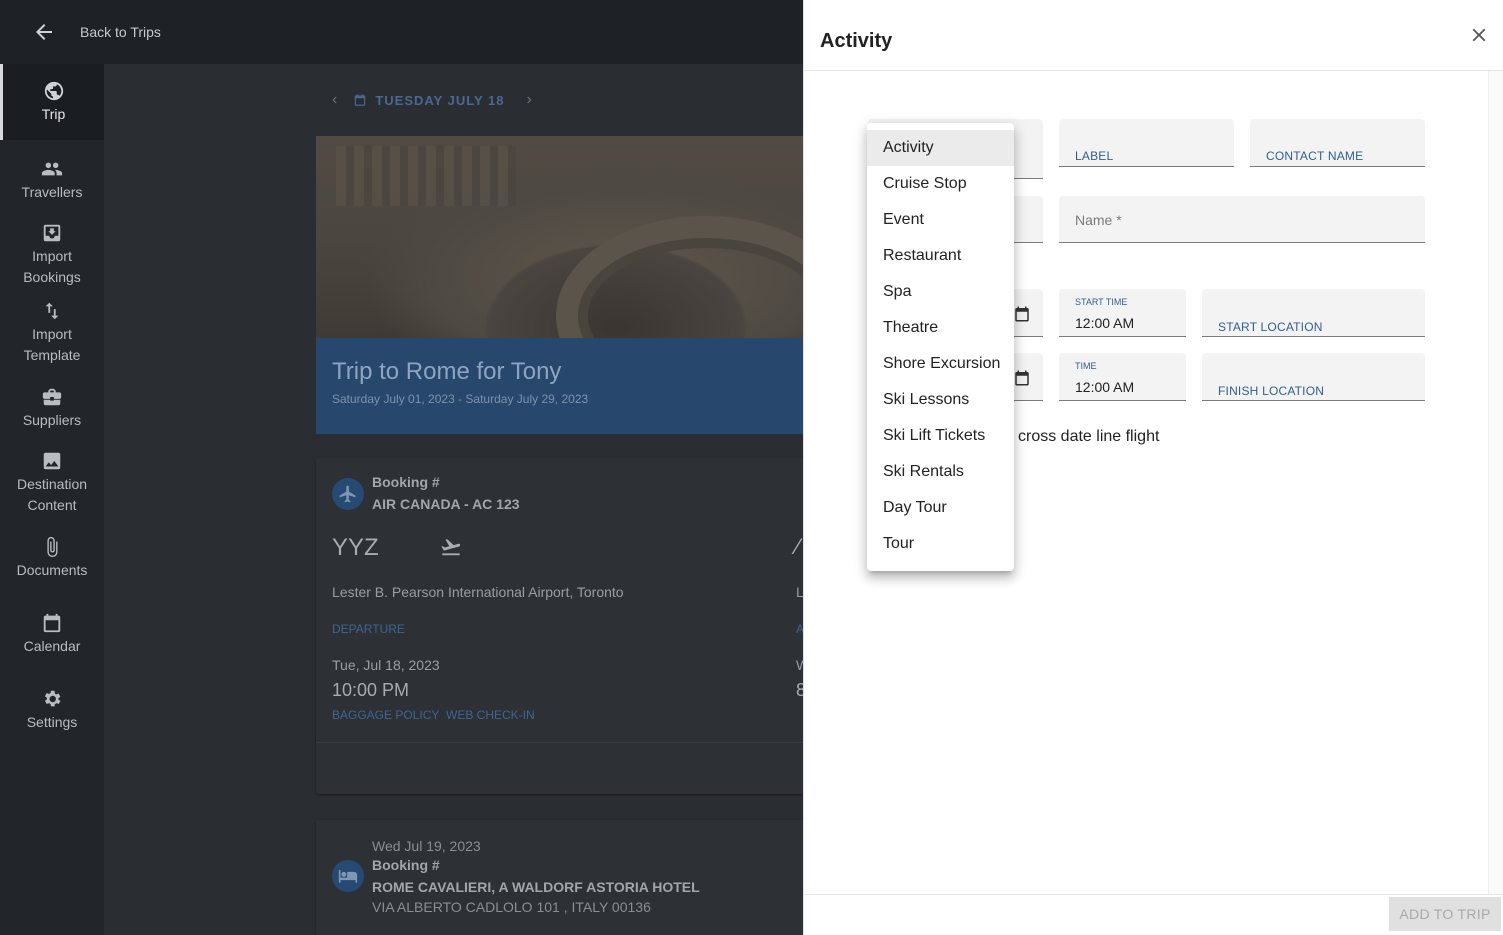  What do you see at coordinates (368, 629) in the screenshot?
I see `departure-label: DEPARTURE` at bounding box center [368, 629].